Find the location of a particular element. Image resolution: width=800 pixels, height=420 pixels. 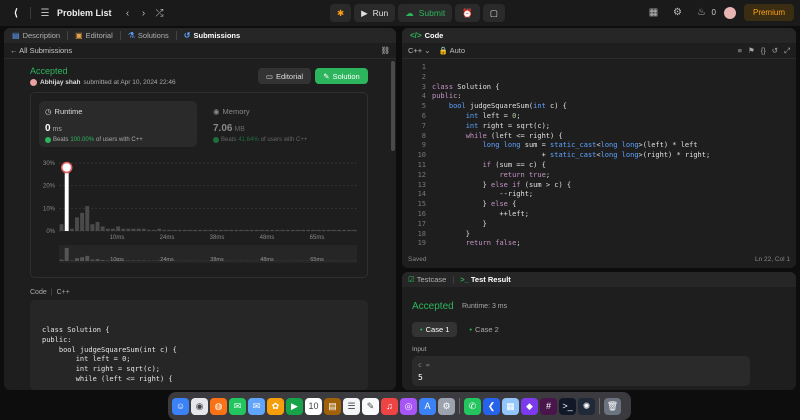

mail-icon: ✉ is located at coordinates (256, 406).